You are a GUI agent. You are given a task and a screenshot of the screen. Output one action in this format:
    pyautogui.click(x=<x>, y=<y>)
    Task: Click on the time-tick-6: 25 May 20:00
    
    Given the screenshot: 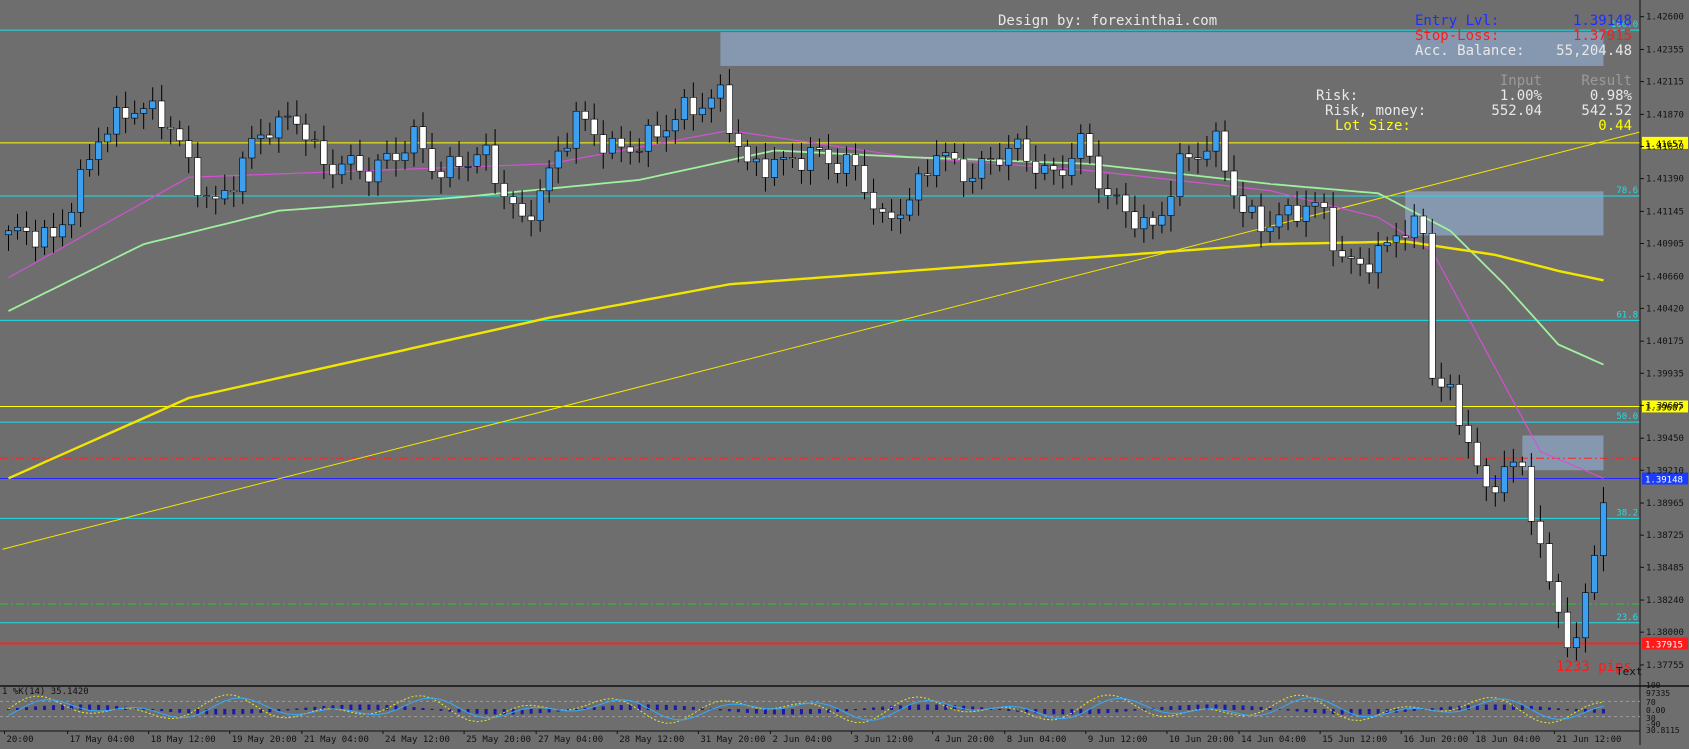 What is the action you would take?
    pyautogui.click(x=498, y=740)
    